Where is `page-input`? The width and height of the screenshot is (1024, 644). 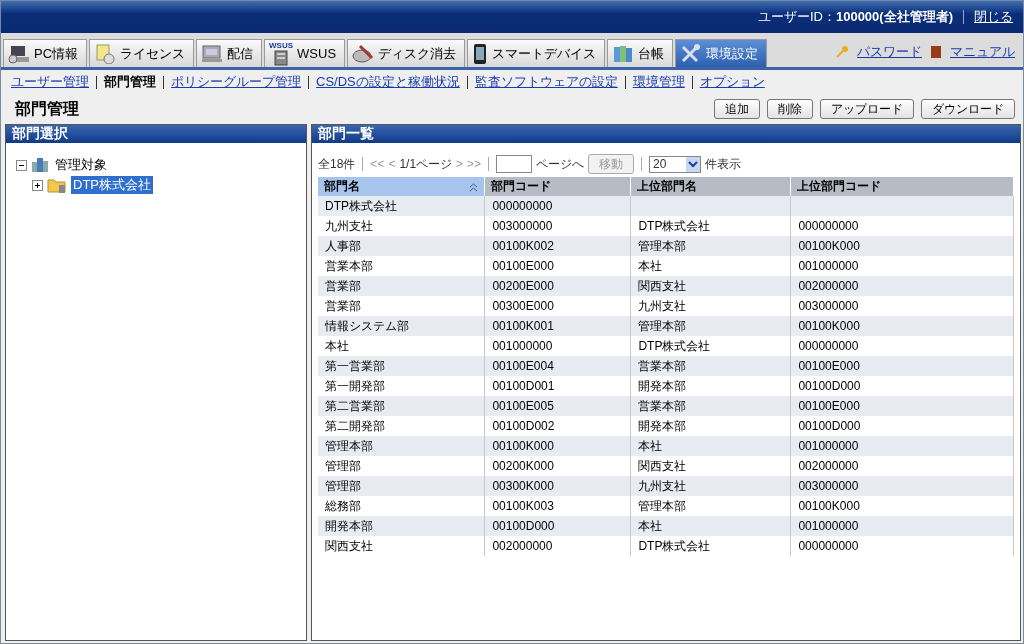 page-input is located at coordinates (514, 164).